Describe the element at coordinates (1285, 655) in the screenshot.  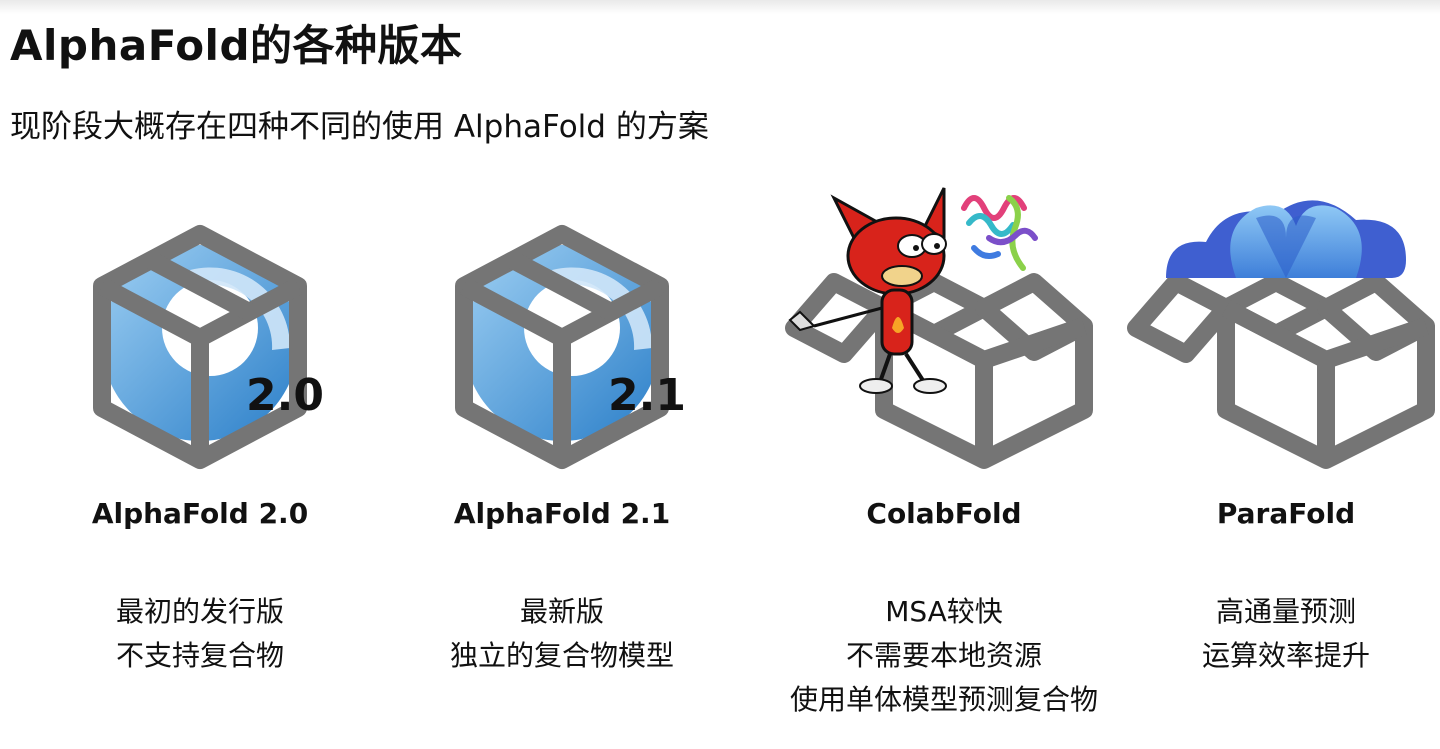
I see `description-line: 运算效率提升` at that location.